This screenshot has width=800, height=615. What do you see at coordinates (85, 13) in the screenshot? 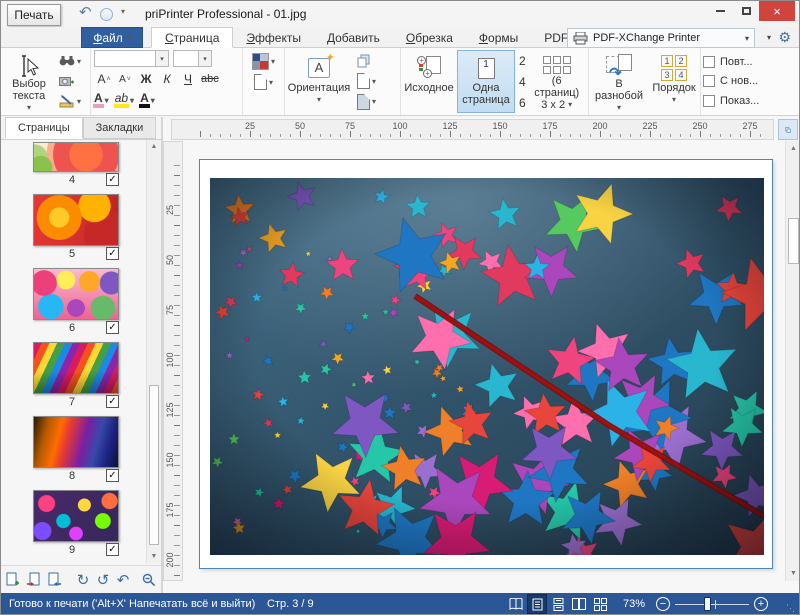
I see `undo-icon: ↶` at bounding box center [85, 13].